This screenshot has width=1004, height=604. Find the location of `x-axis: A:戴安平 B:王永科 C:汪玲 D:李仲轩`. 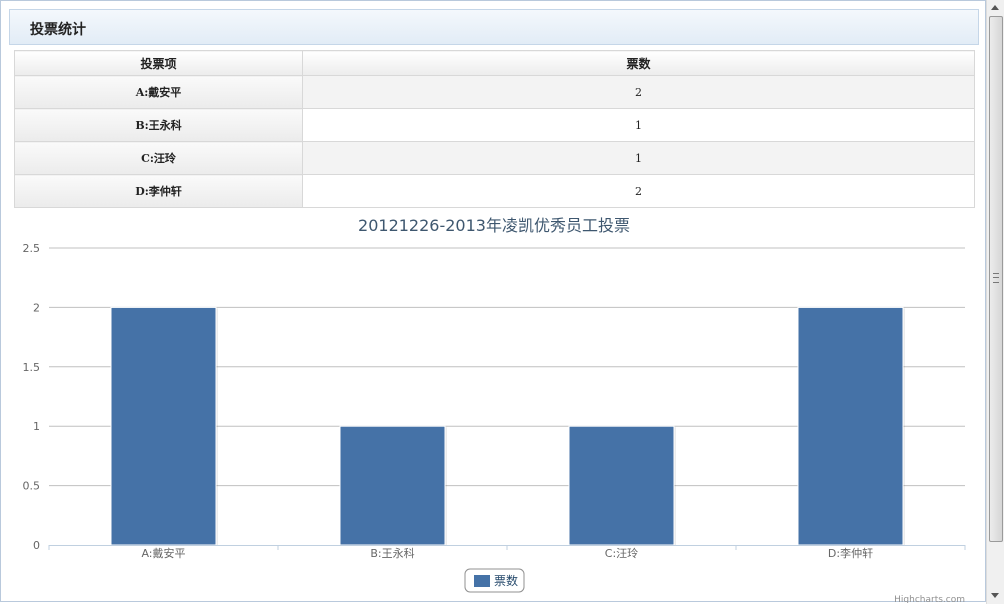

x-axis: A:戴安平 B:王永科 C:汪玲 D:李仲轩 is located at coordinates (507, 552).